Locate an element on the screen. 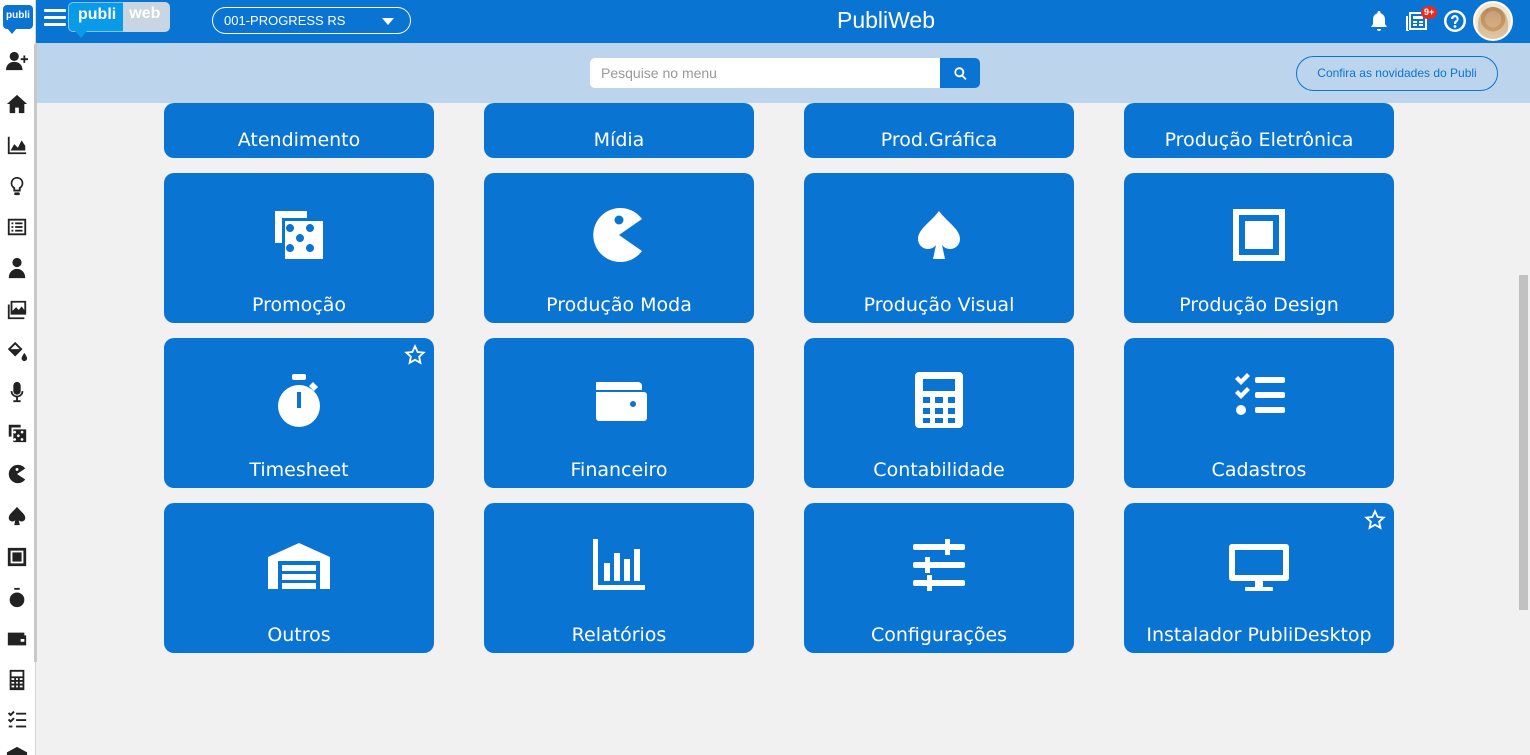 The width and height of the screenshot is (1530, 755). publiweb-logo: publi web is located at coordinates (119, 20).